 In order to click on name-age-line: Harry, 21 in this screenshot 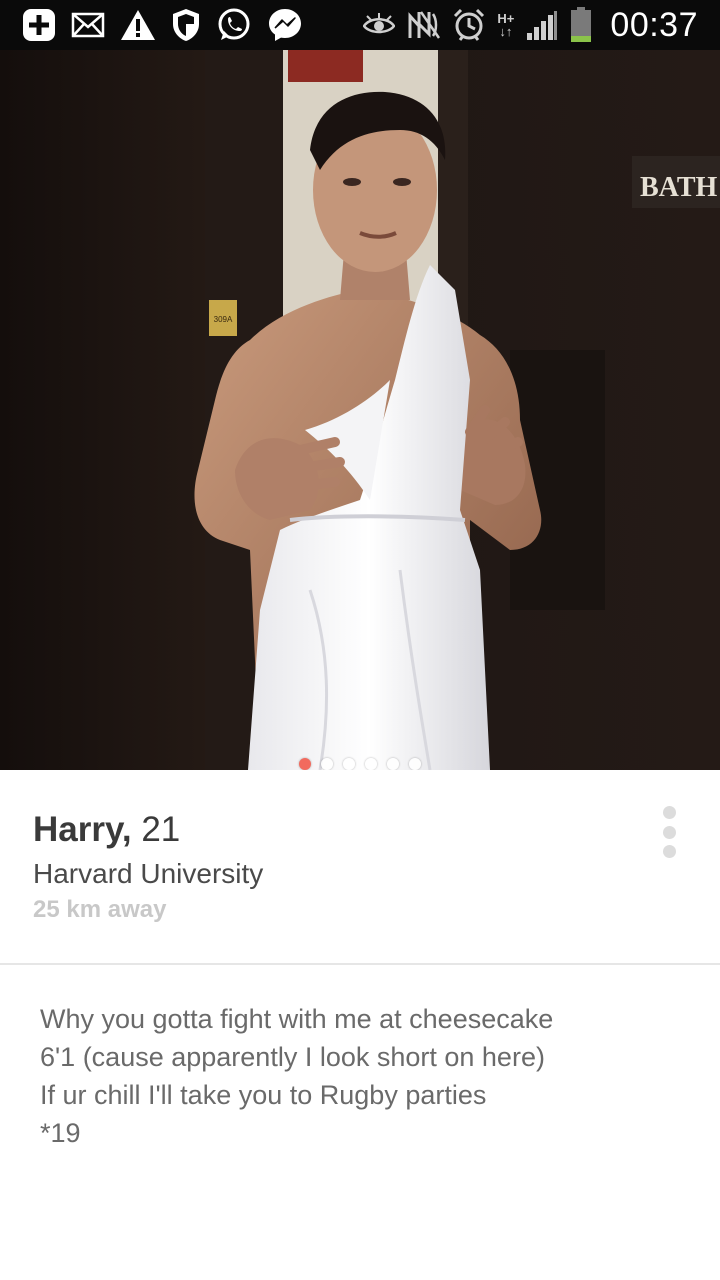, I will do `click(106, 830)`.